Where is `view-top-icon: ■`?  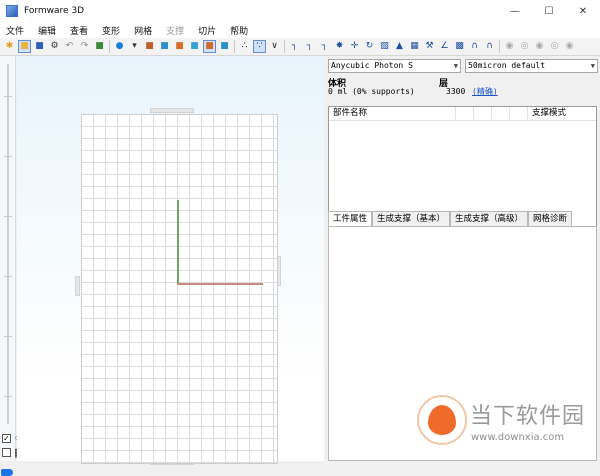
view-top-icon: ■ is located at coordinates (194, 46).